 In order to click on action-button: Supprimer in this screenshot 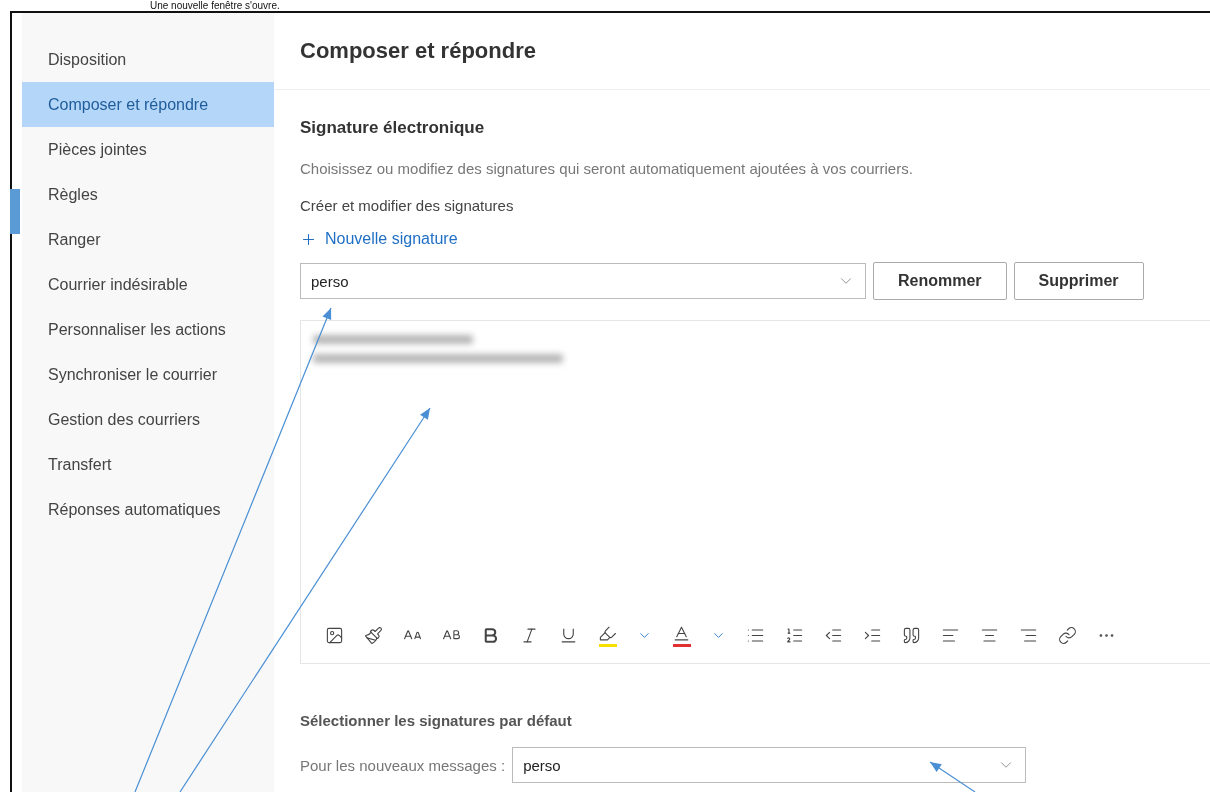, I will do `click(1078, 281)`.